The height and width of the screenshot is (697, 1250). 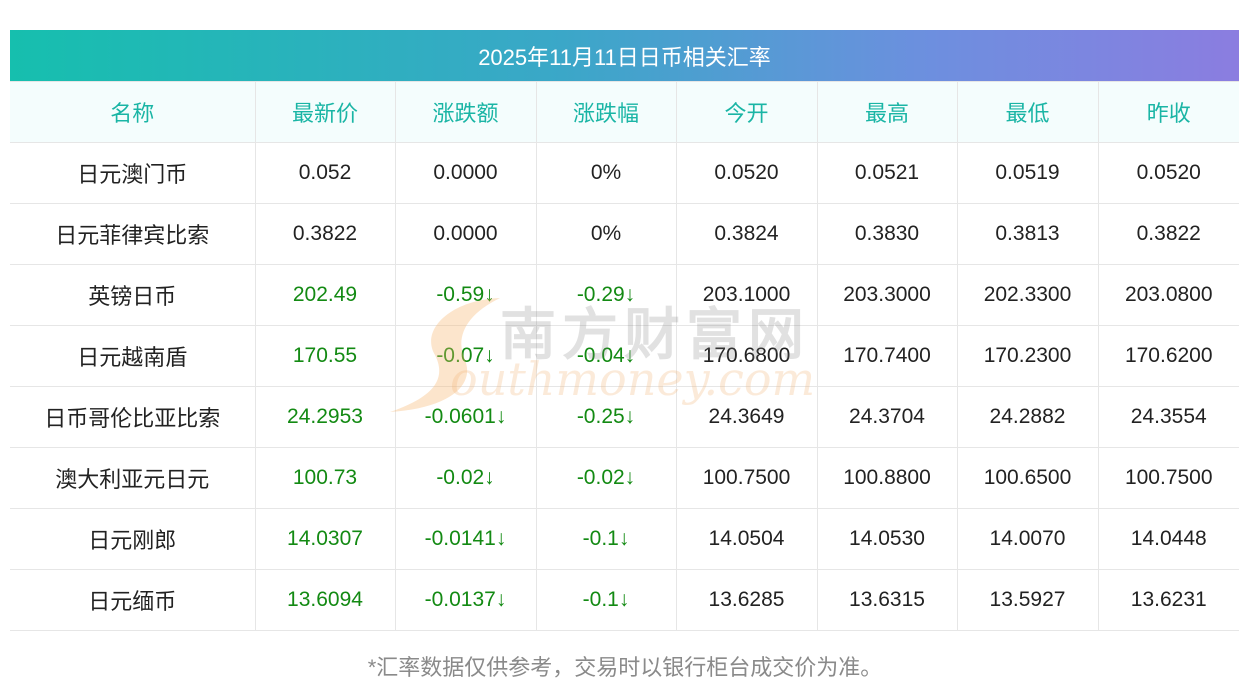 I want to click on cell-prev-close: 203.0800, so click(x=1168, y=295).